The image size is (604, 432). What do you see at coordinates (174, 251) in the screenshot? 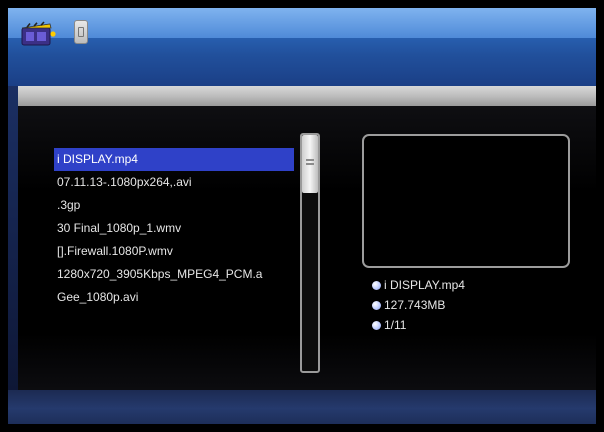
I see `list-item: [].Firewall.1080P.wmv` at bounding box center [174, 251].